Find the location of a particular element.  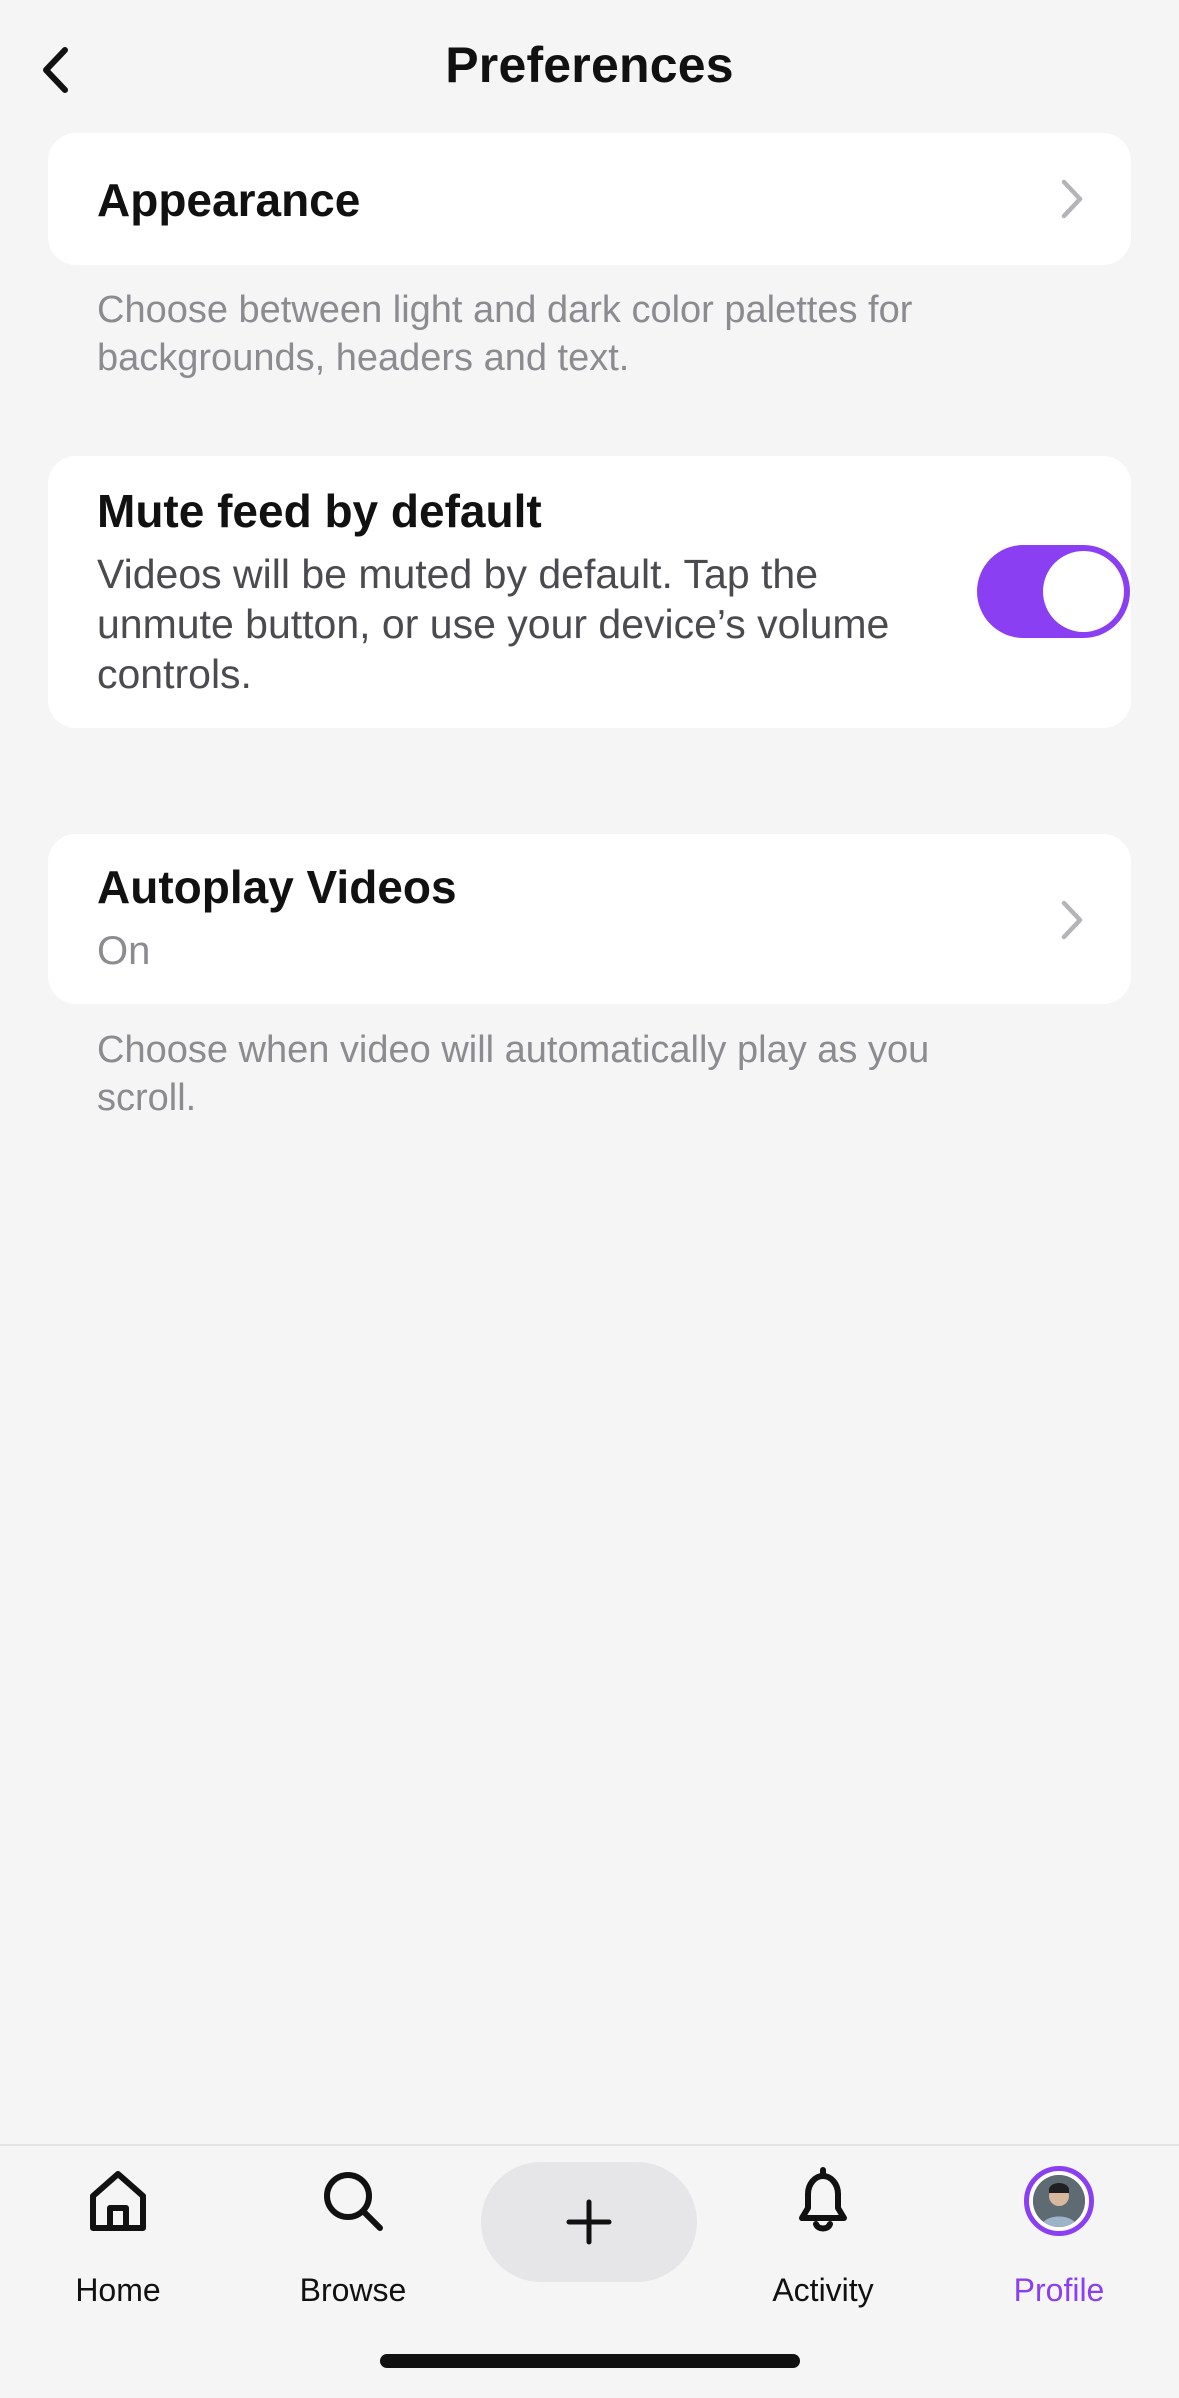

home-icon is located at coordinates (118, 2201).